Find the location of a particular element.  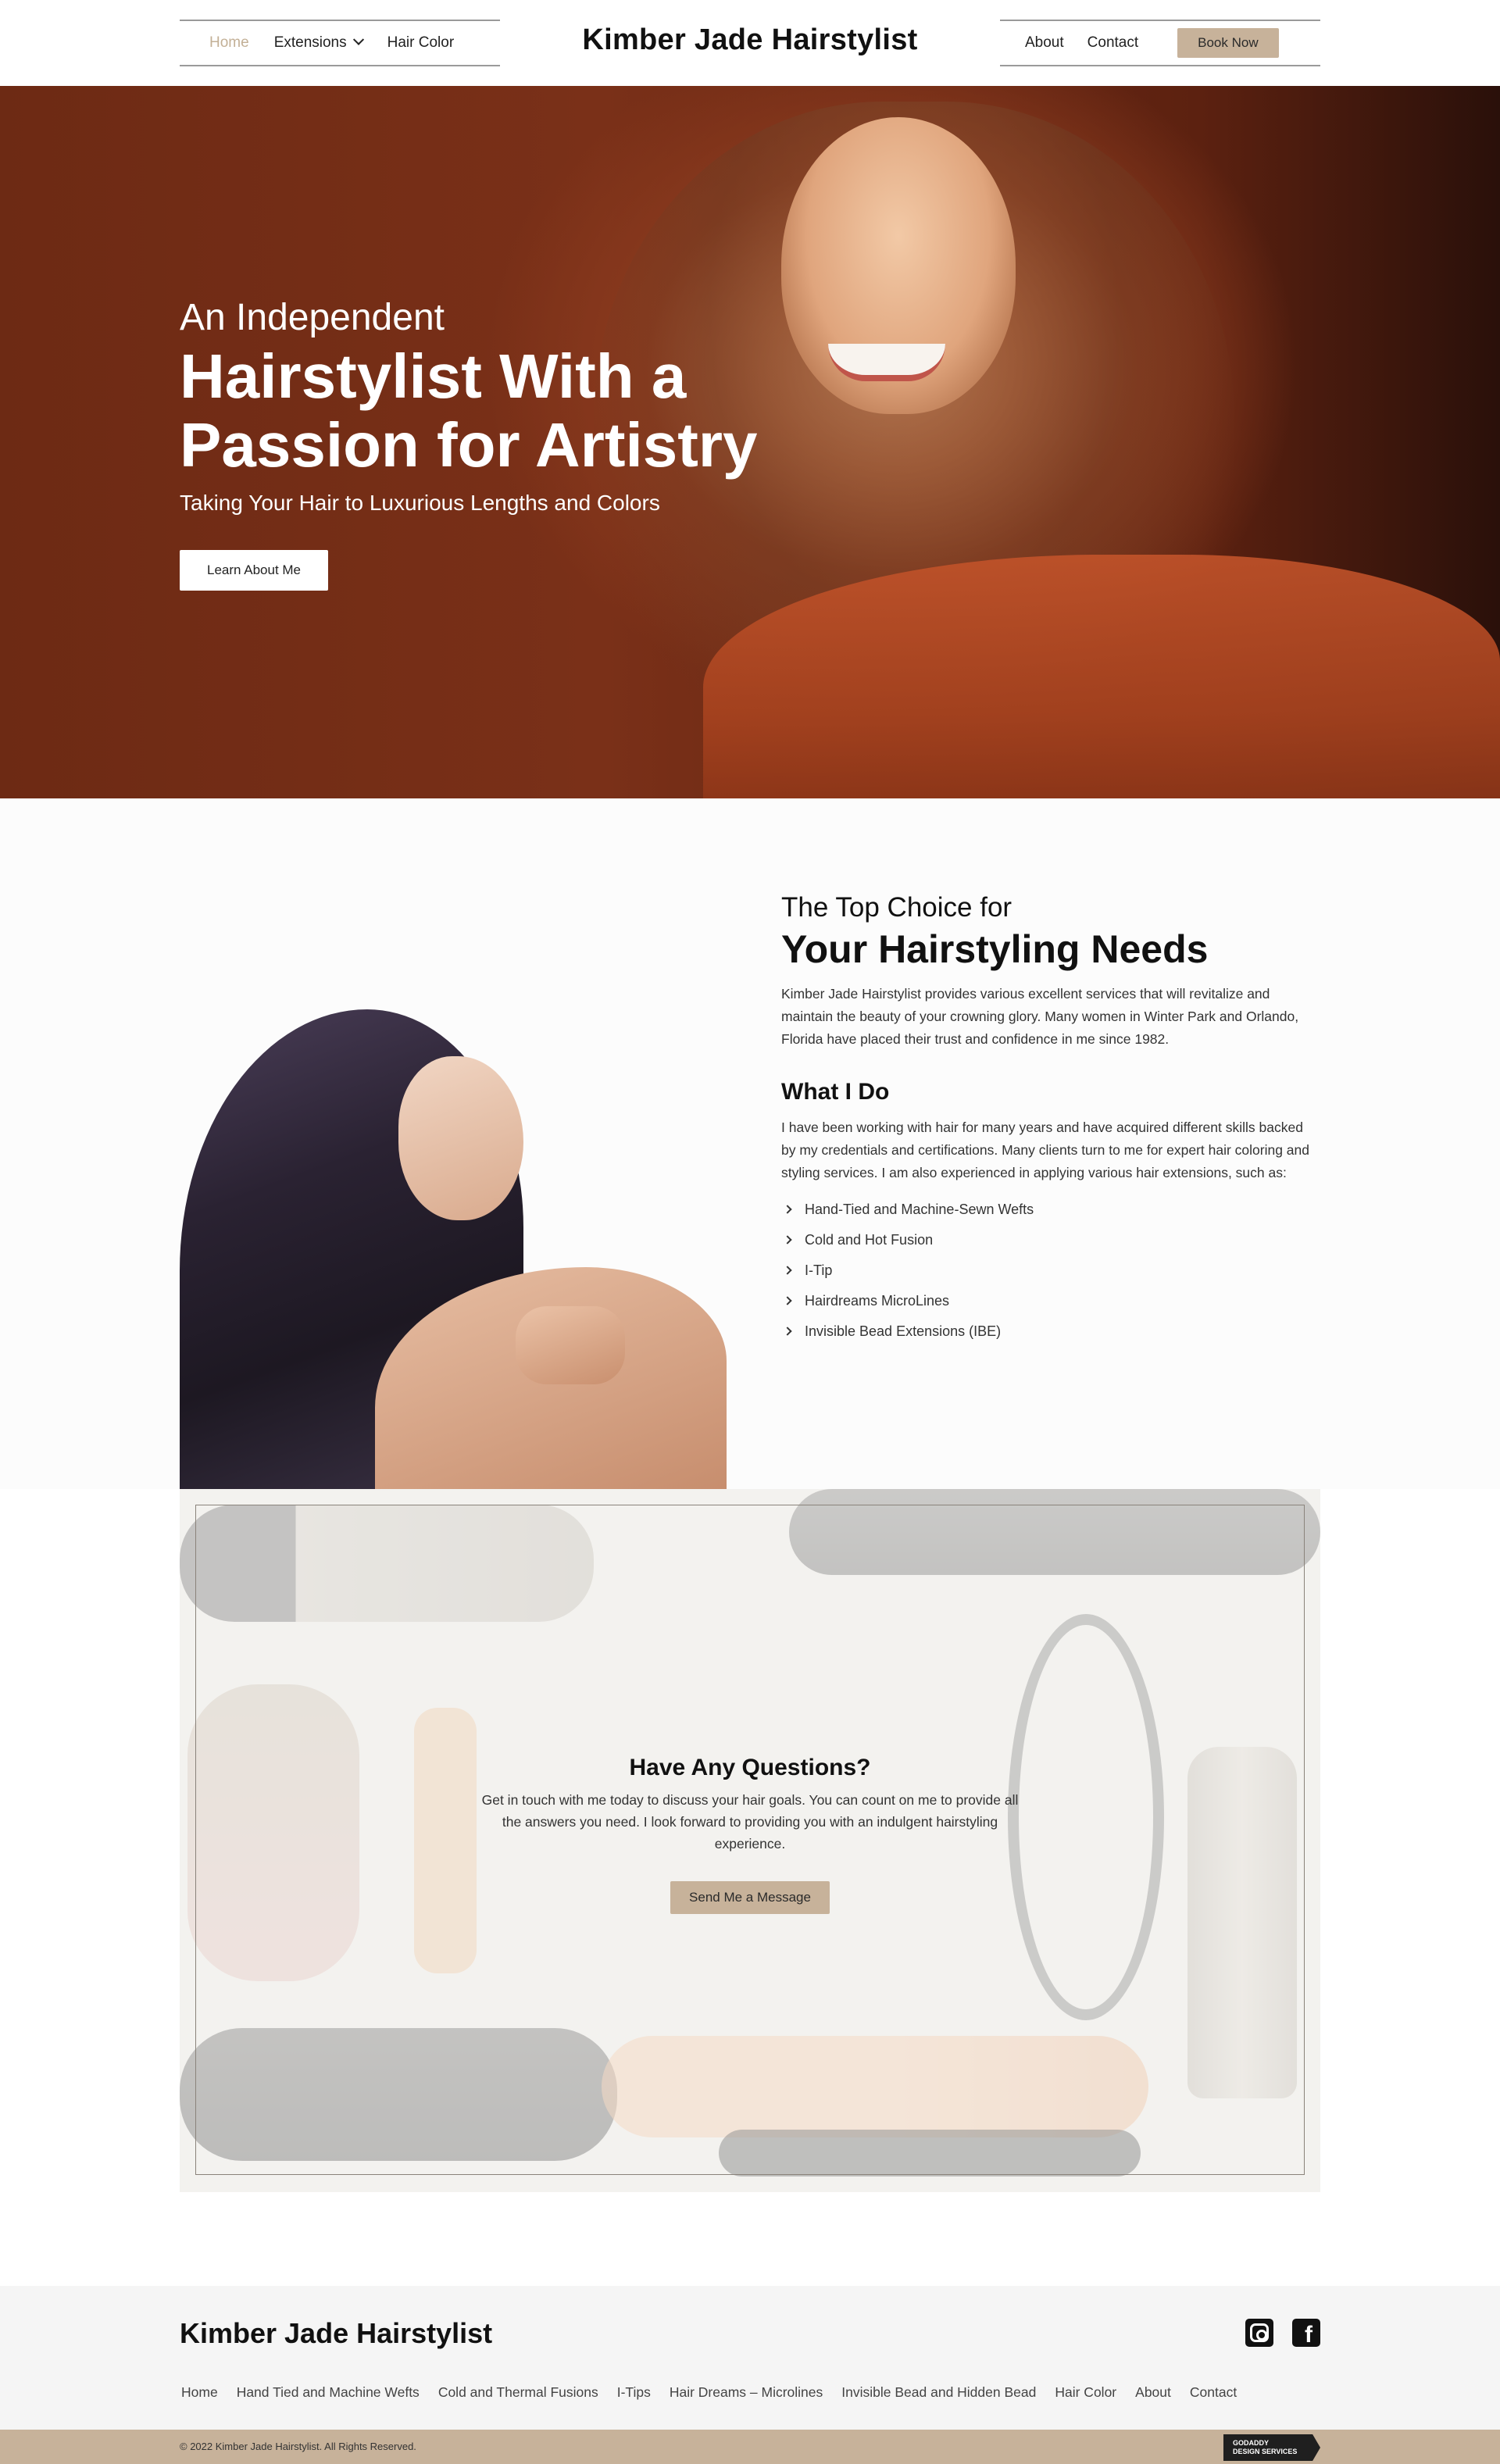

footer-link-about: About is located at coordinates (1153, 2392).